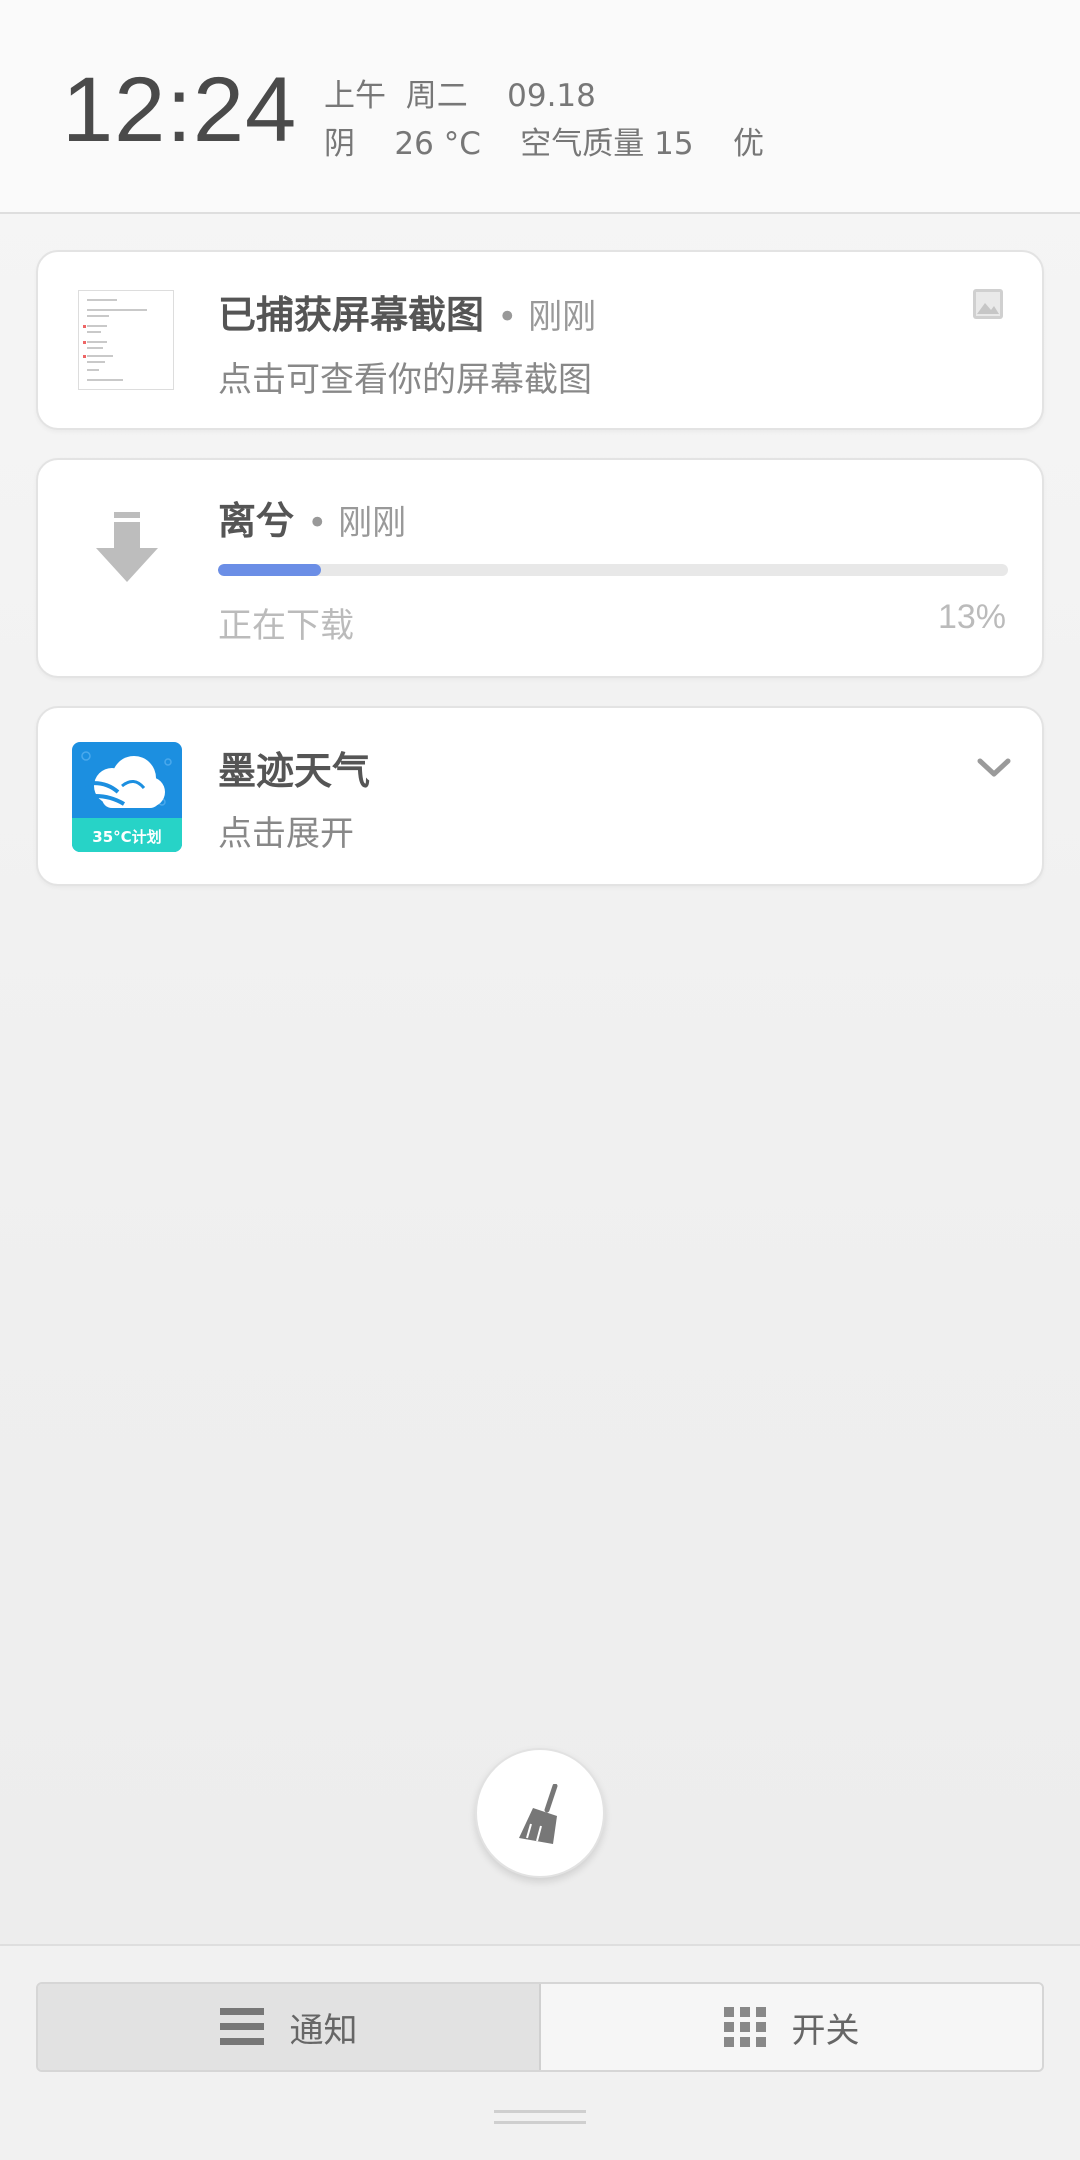 This screenshot has height=2160, width=1080. Describe the element at coordinates (540, 2119) in the screenshot. I see `drag-handle` at that location.